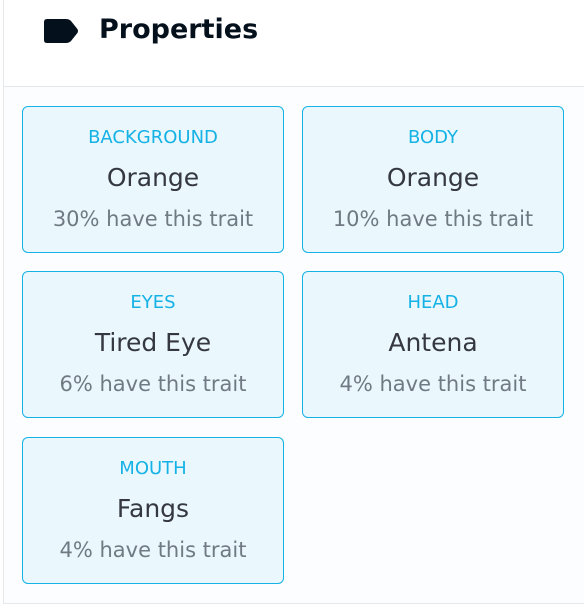 This screenshot has width=584, height=610. What do you see at coordinates (153, 302) in the screenshot?
I see `trait-type: EYES` at bounding box center [153, 302].